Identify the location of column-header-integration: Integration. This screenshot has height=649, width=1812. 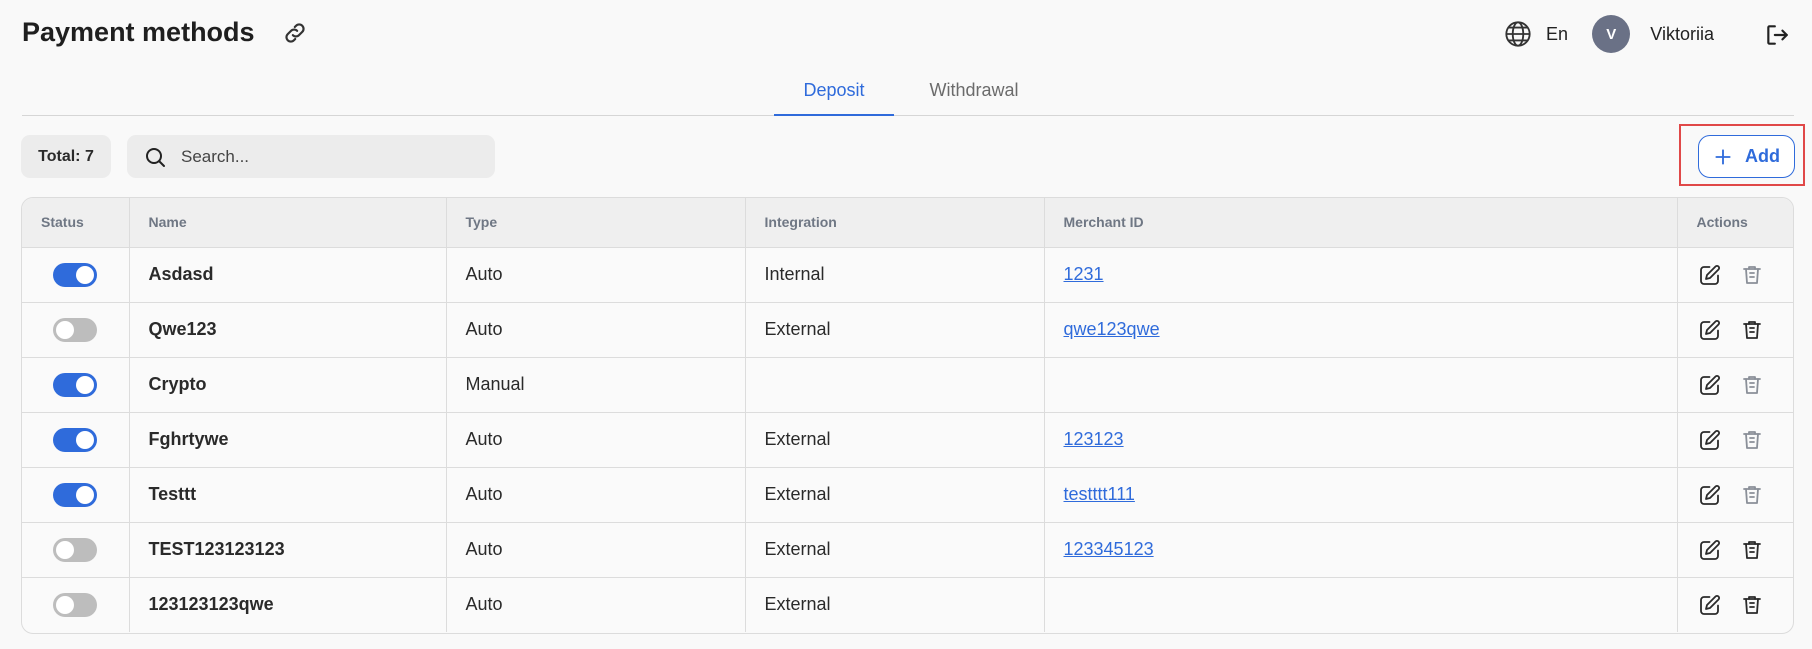
(895, 223).